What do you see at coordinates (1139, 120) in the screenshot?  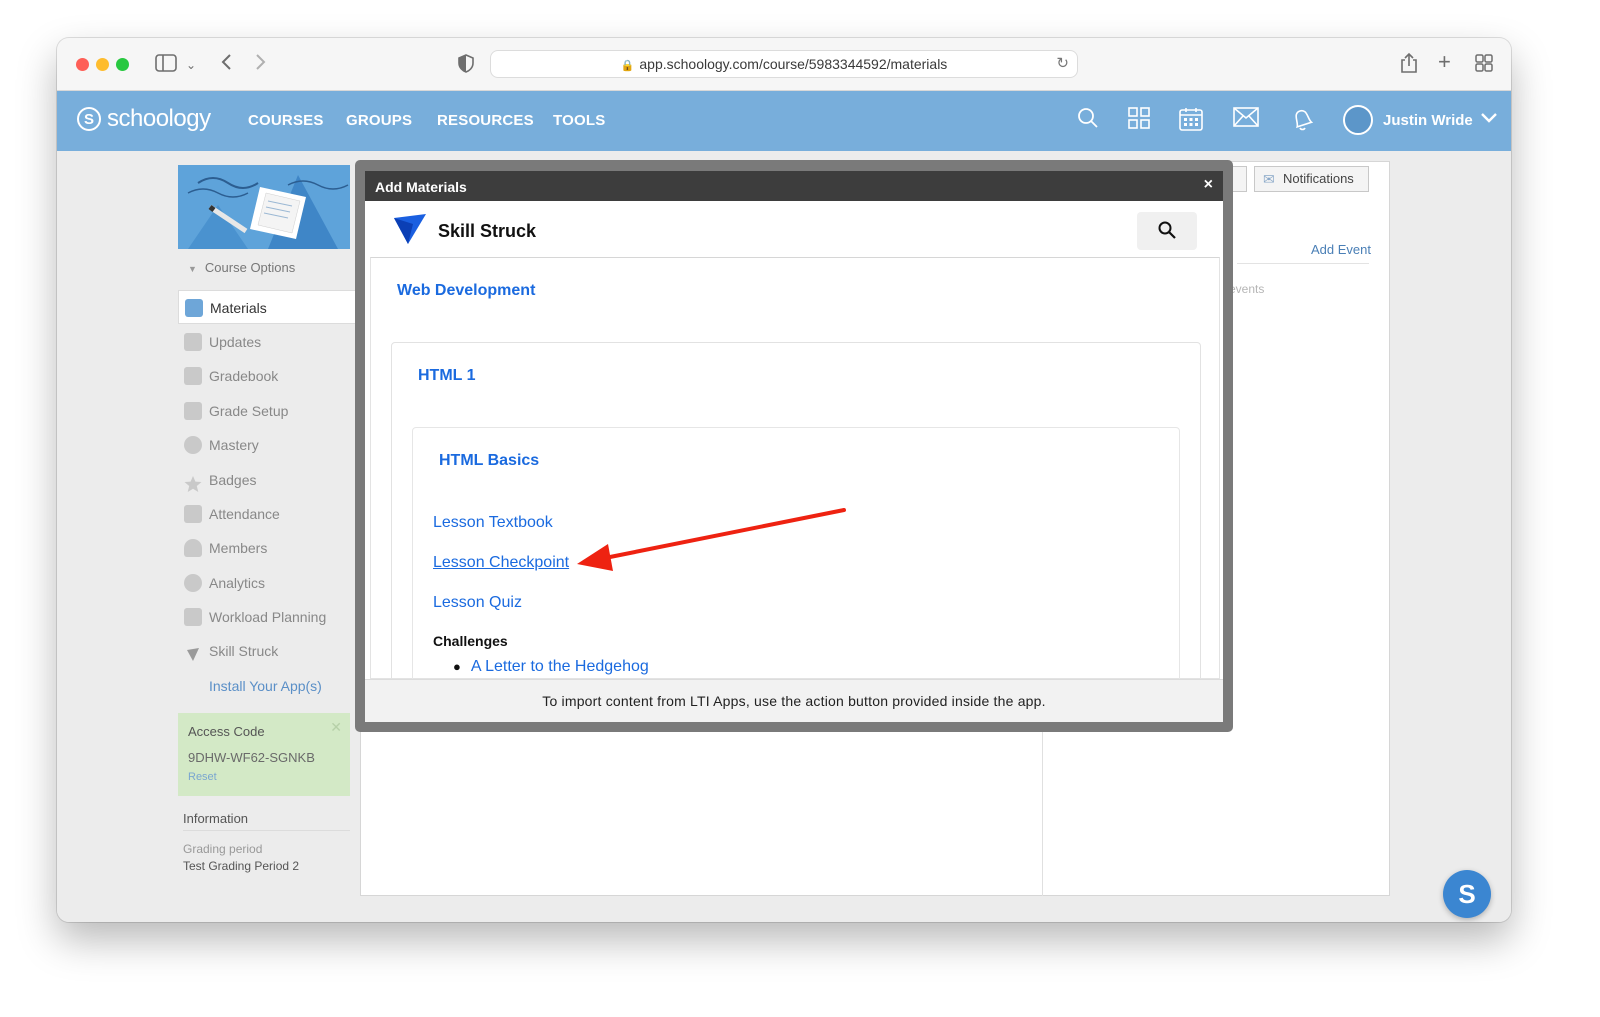 I see `apps-grid-icon` at bounding box center [1139, 120].